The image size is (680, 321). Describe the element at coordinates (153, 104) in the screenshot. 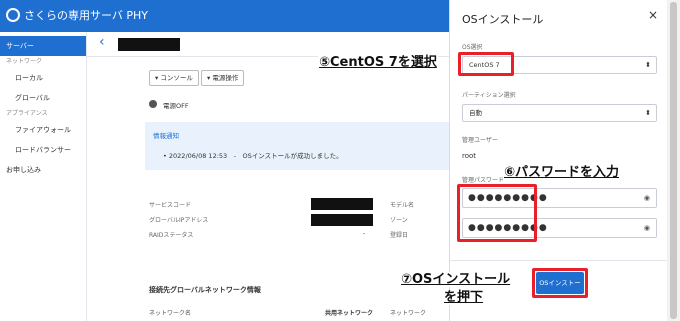

I see `power-status-icon` at that location.